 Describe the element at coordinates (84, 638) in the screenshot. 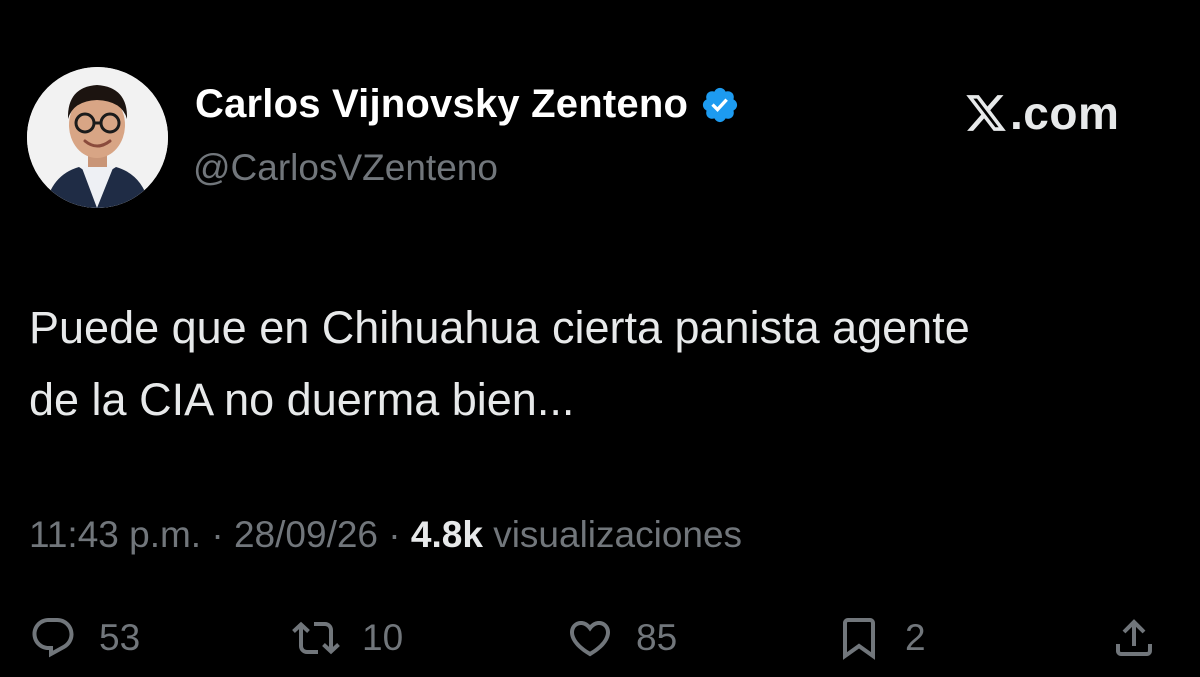

I see `reply-button: 53` at that location.